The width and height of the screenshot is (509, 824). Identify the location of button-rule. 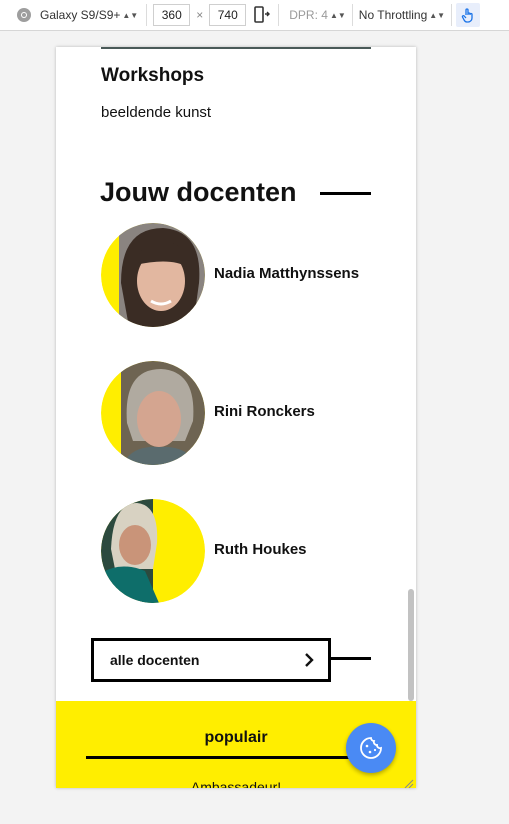
(351, 658).